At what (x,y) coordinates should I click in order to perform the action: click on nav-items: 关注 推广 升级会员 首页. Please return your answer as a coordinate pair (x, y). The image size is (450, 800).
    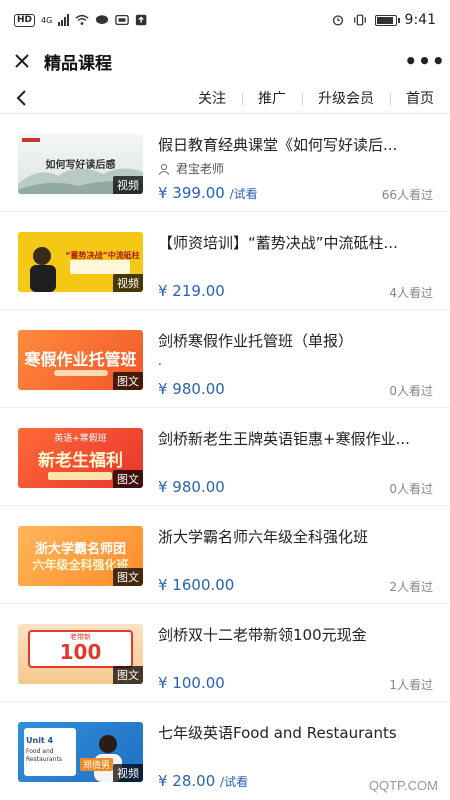
    Looking at the image, I should click on (316, 98).